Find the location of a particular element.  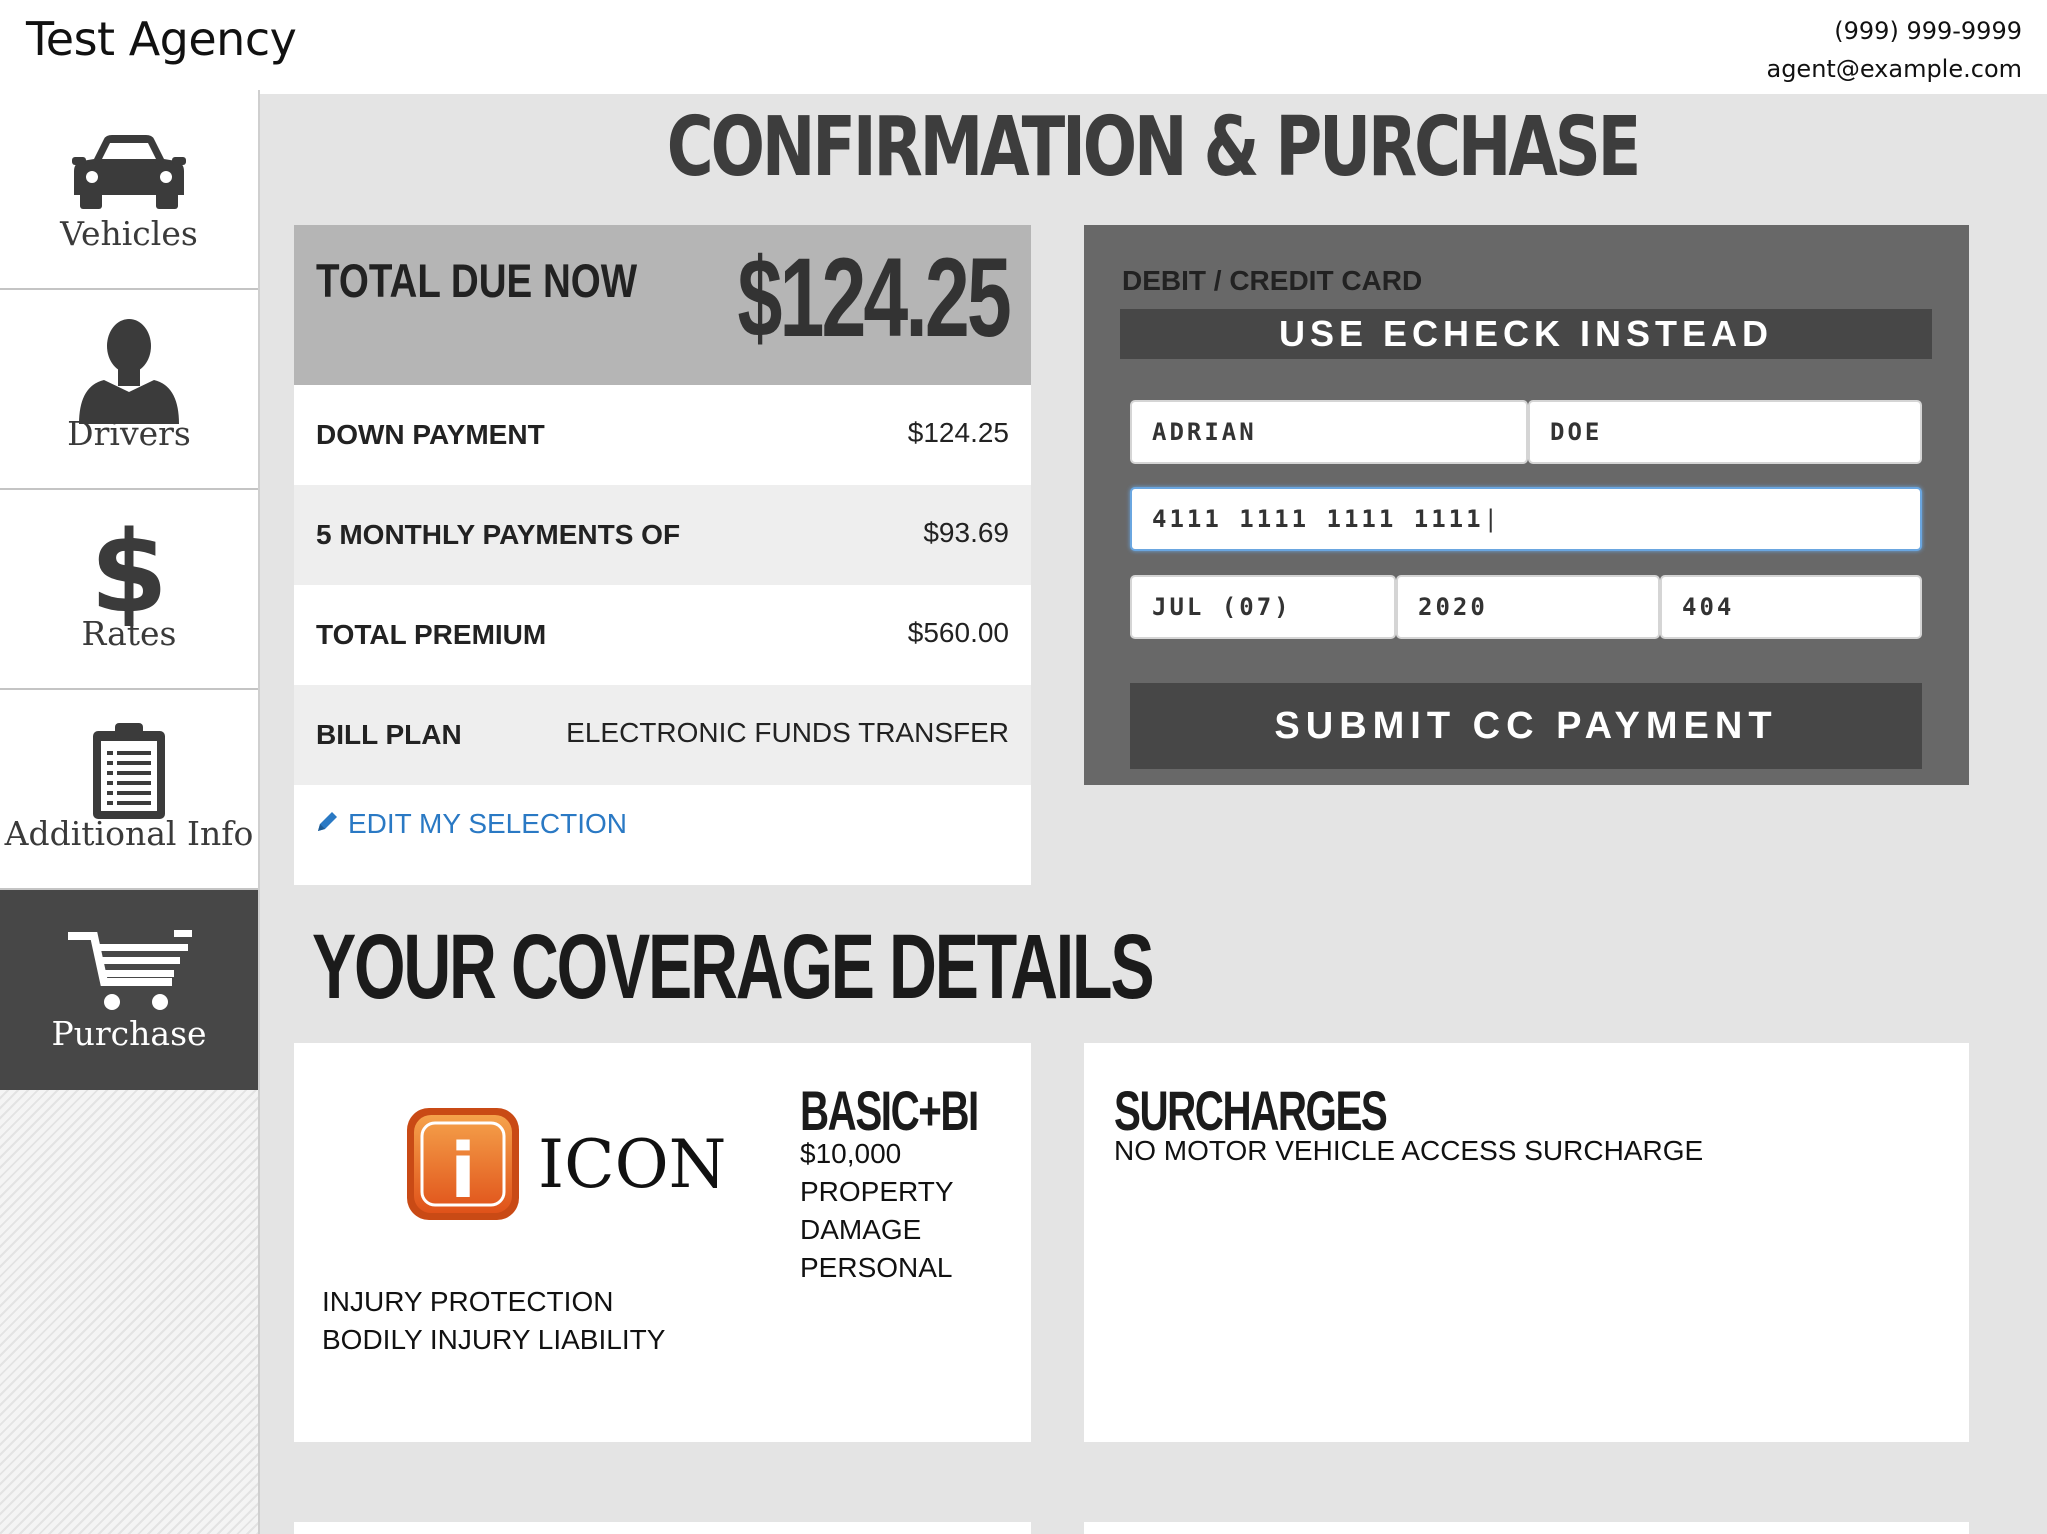

summary-row: DOWN PAYMENT $124.25 is located at coordinates (662, 435).